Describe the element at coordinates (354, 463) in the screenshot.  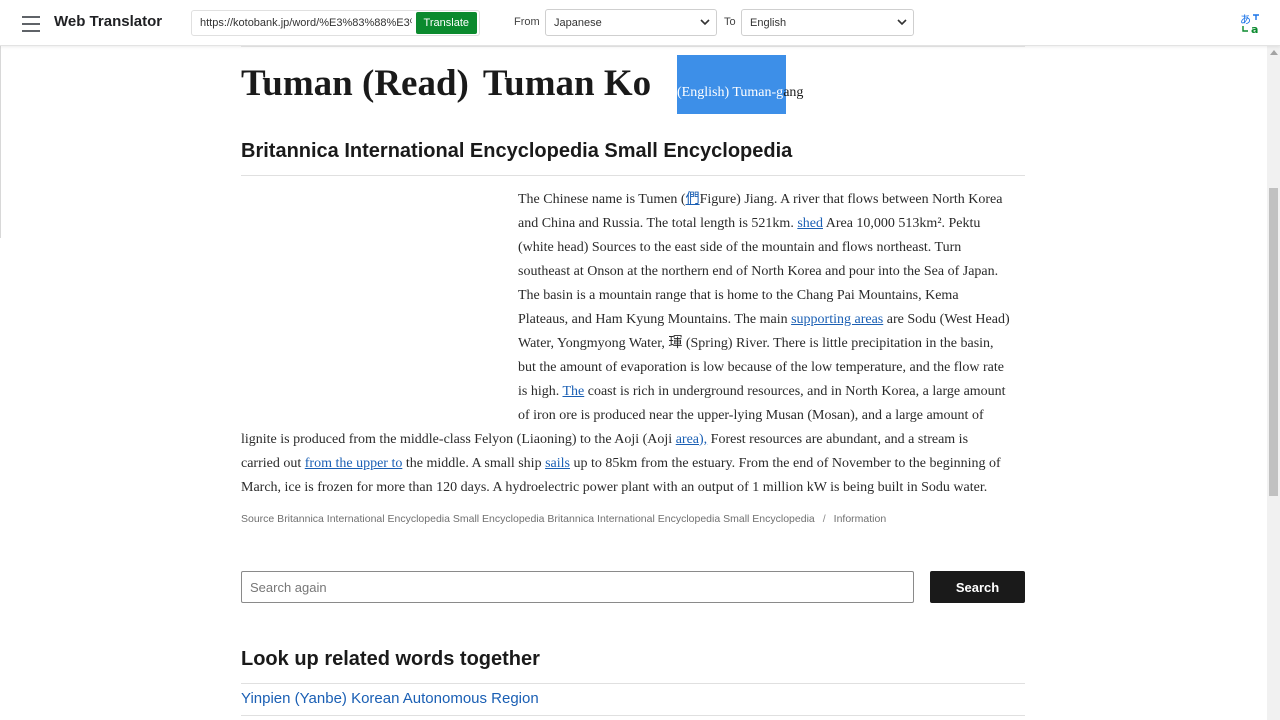
I see `inline-link: from the upper to` at that location.